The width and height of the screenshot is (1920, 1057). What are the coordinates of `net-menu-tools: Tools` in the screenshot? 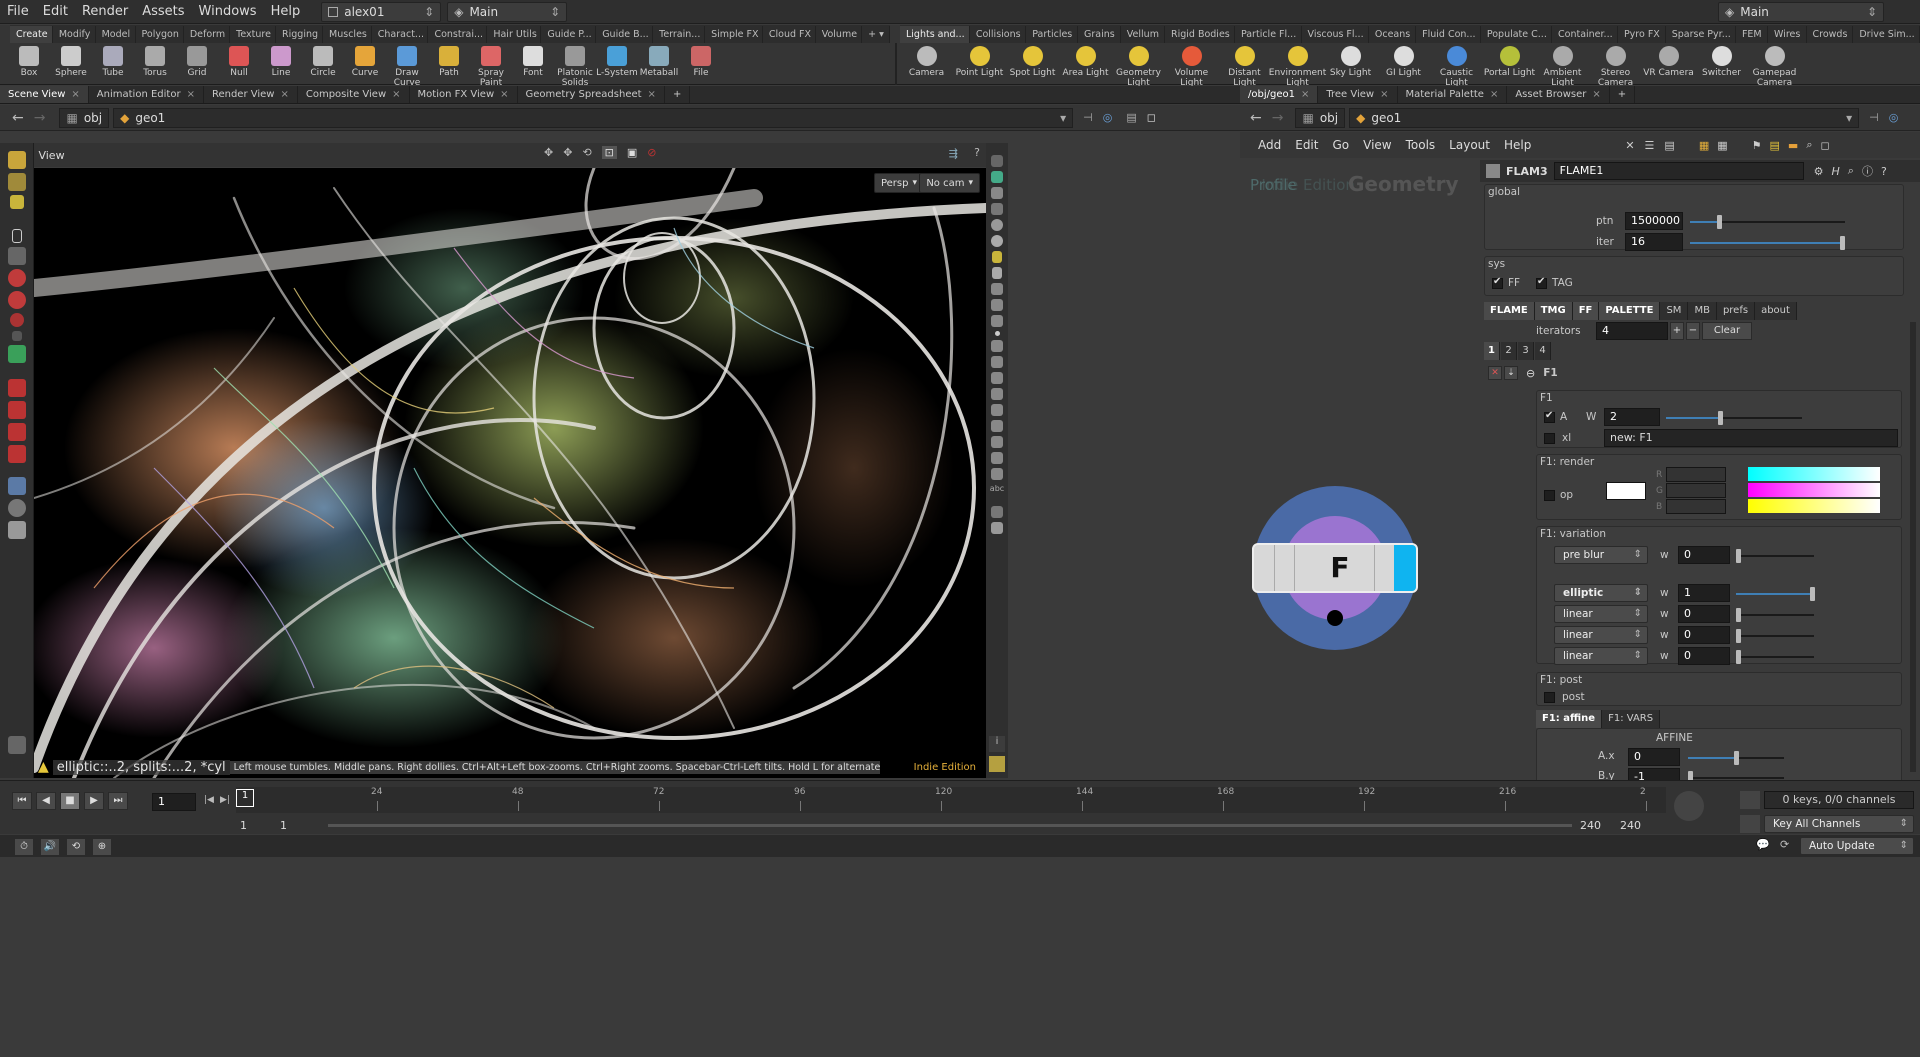 It's located at (1421, 145).